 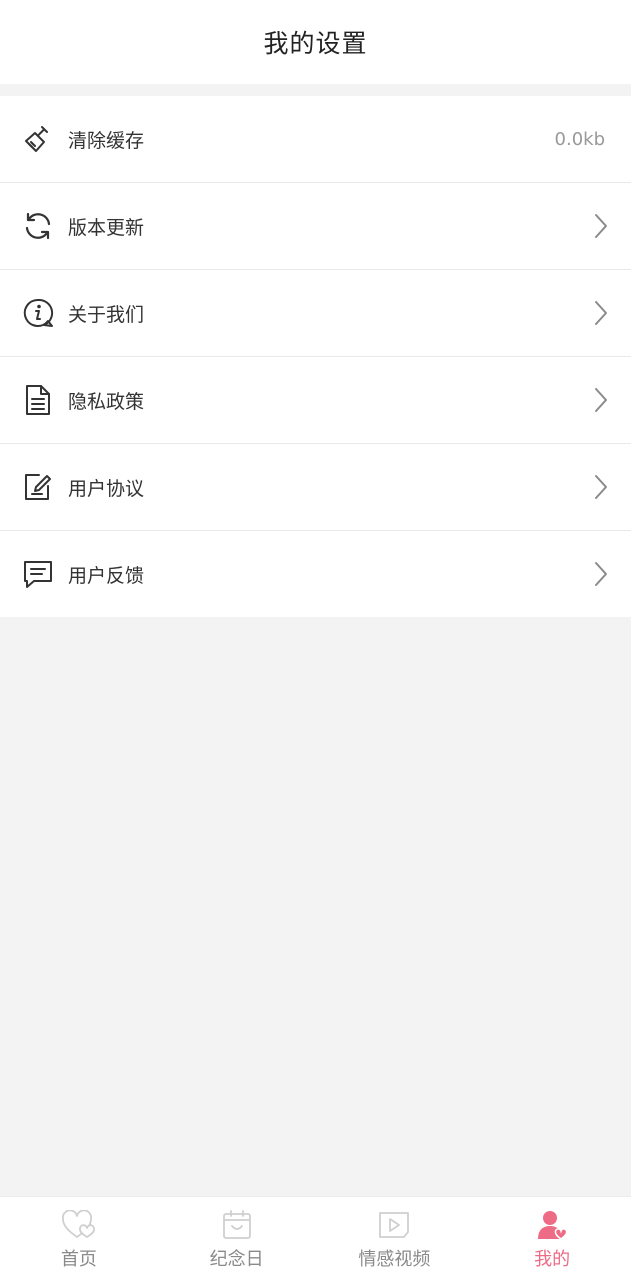 I want to click on version-update-label: 版本更新, so click(x=106, y=227).